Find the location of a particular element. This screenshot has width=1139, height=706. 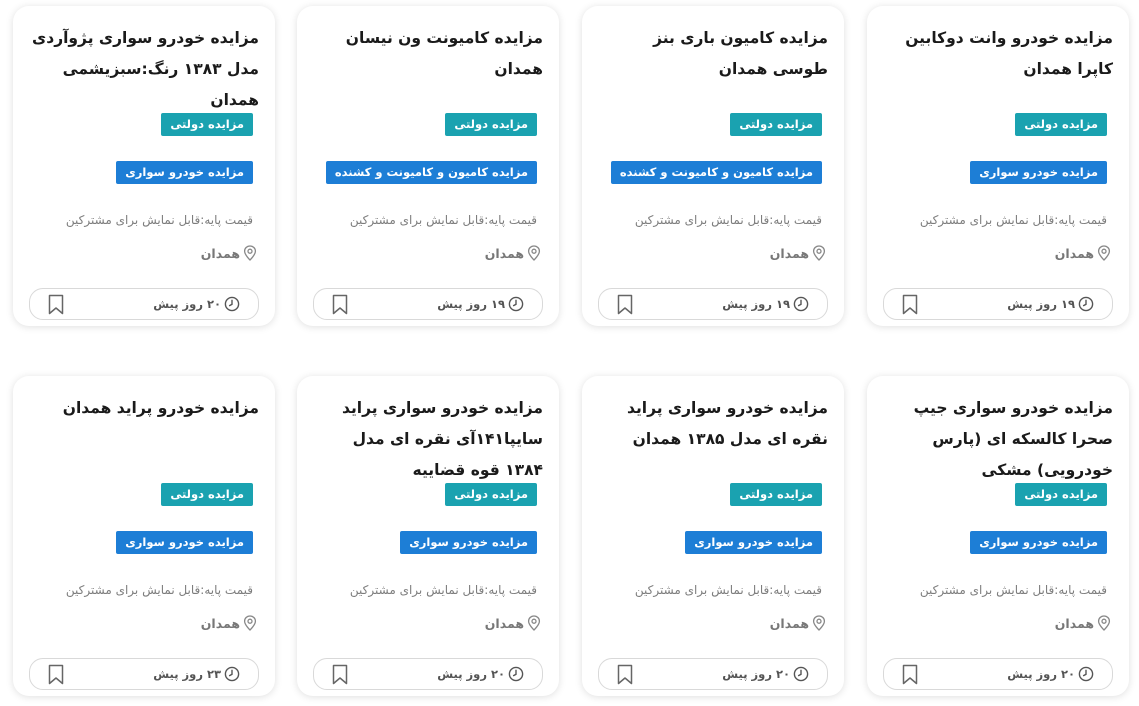

card-footer: ۲۳ روز پیش is located at coordinates (144, 674).